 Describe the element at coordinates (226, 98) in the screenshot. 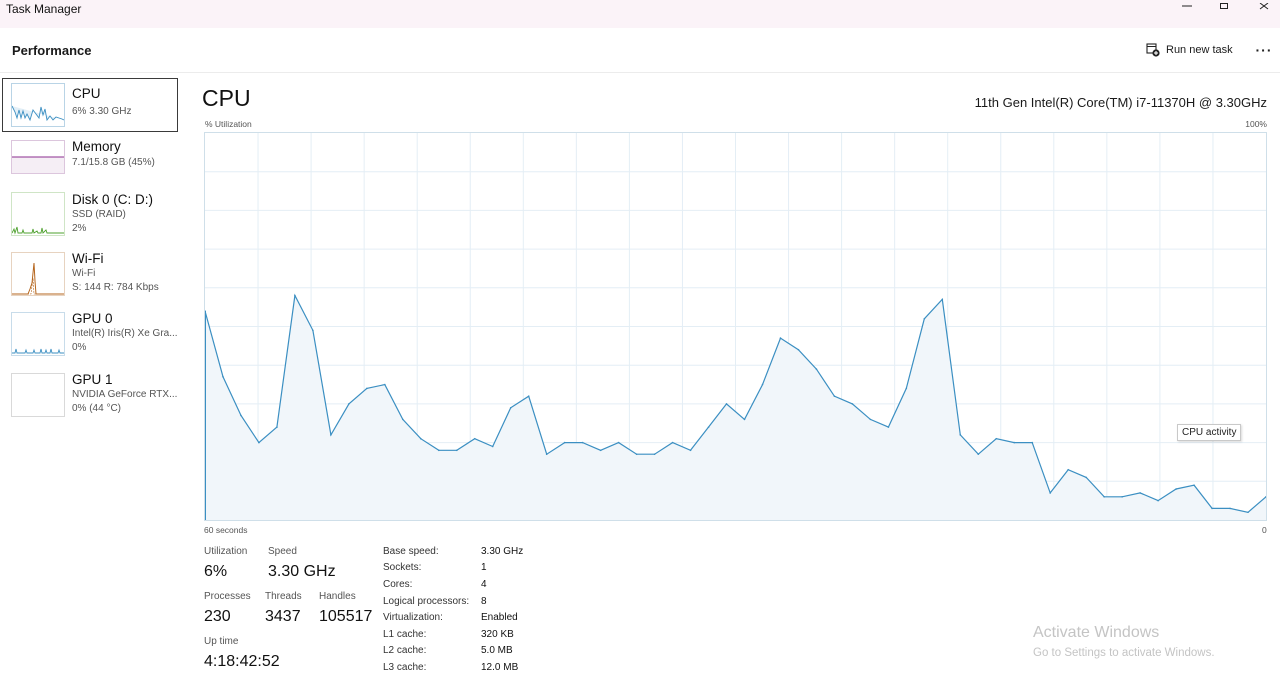

I see `main-title: CPU` at that location.